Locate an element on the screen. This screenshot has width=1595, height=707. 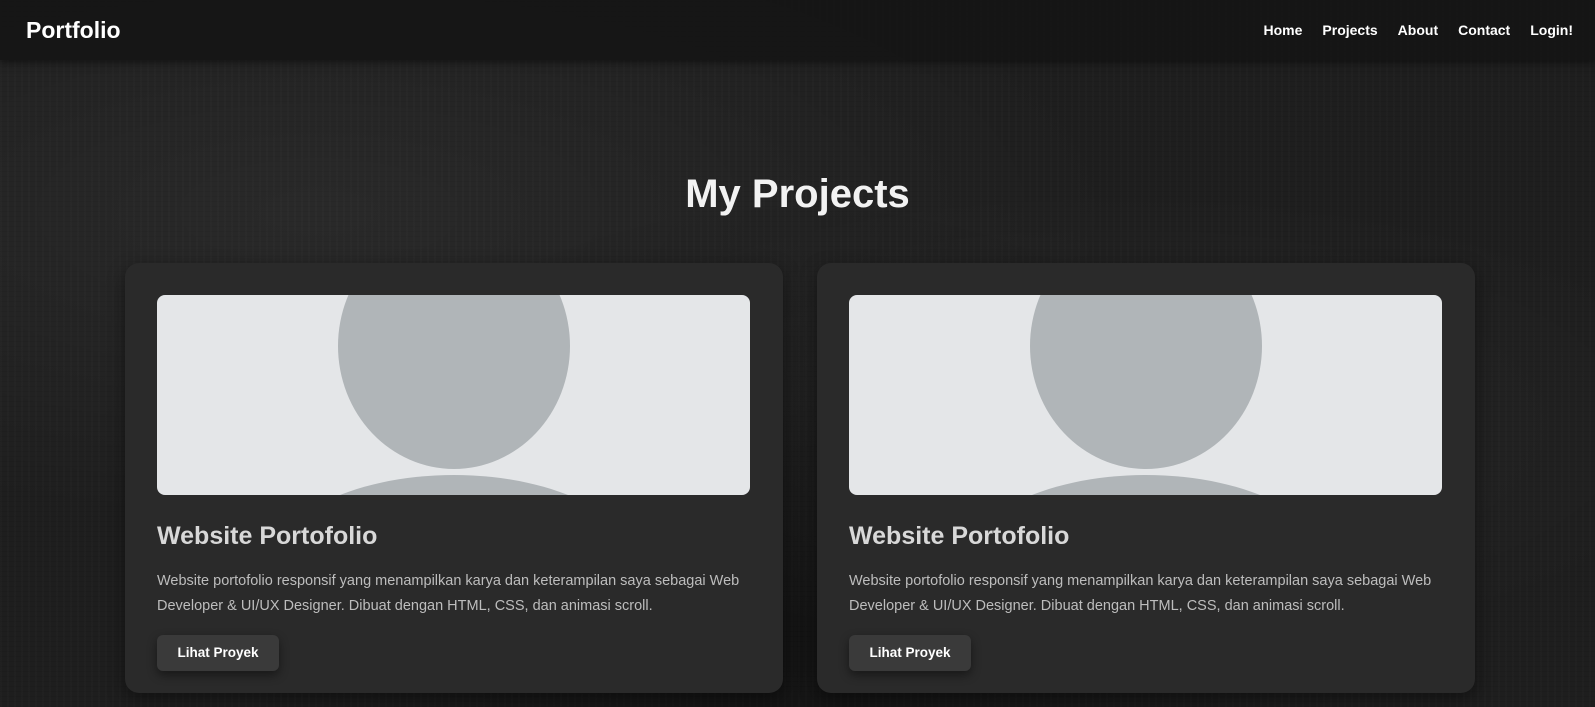
site-logo: Portfolio is located at coordinates (73, 30).